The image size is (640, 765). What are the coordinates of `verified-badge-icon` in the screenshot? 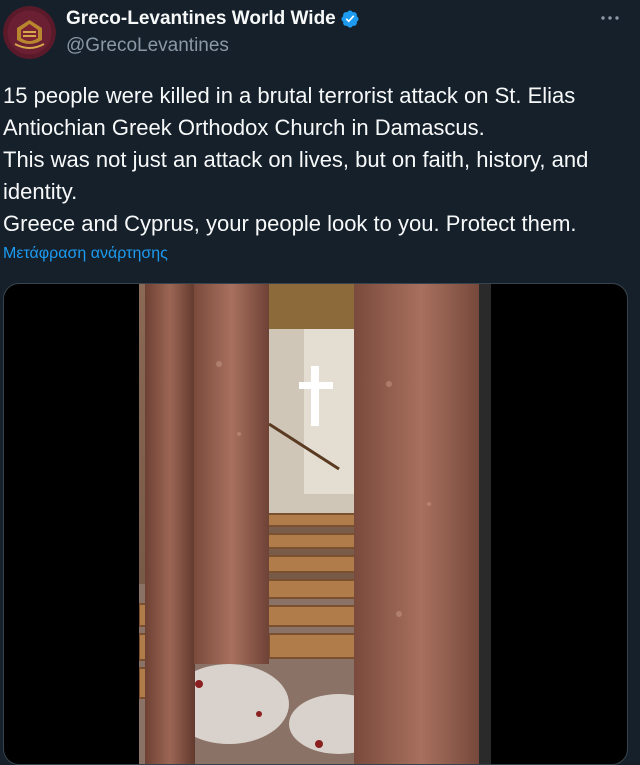 It's located at (350, 19).